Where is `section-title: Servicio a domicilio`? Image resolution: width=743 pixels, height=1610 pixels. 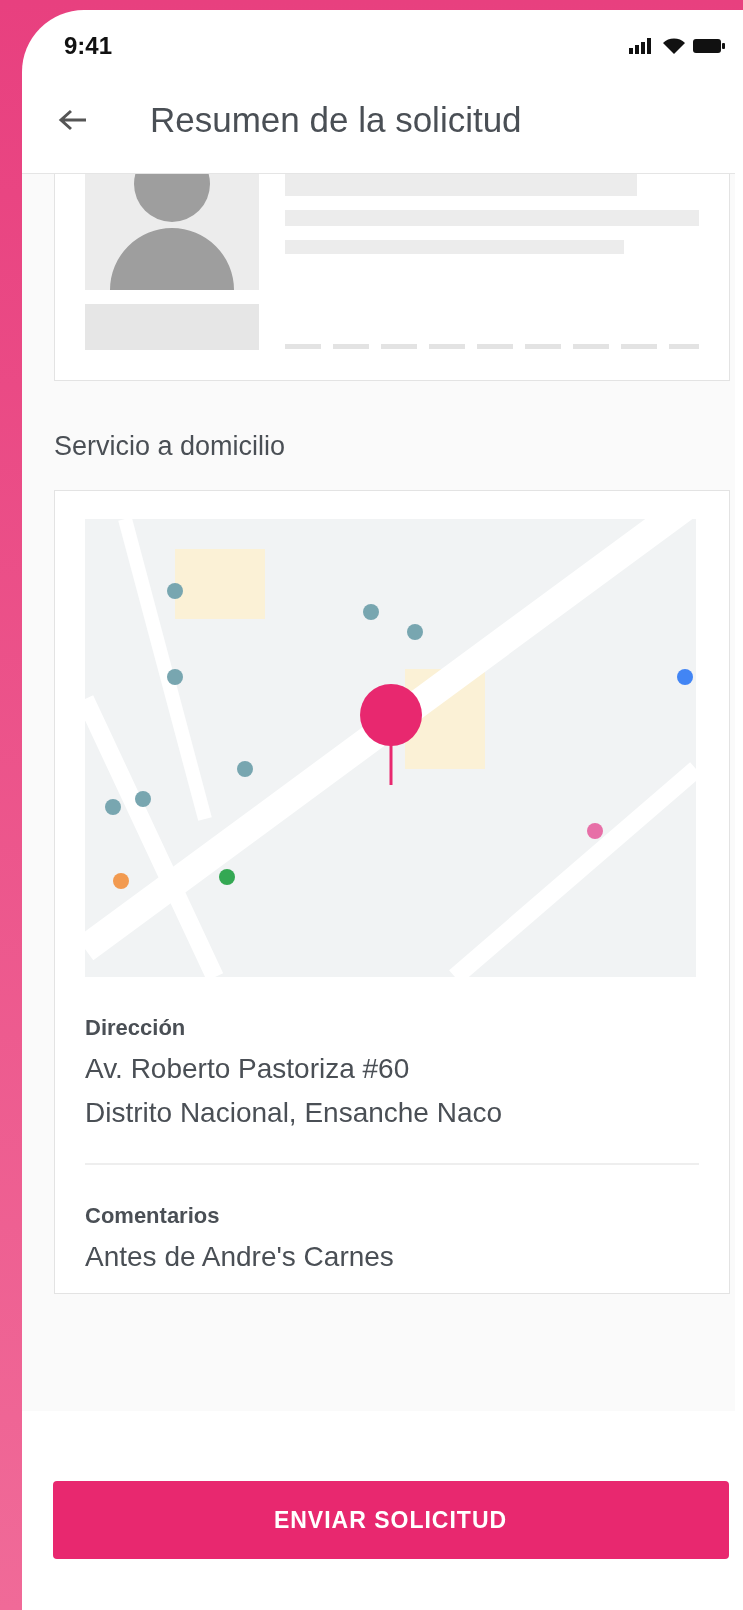
section-title: Servicio a domicilio is located at coordinates (170, 447).